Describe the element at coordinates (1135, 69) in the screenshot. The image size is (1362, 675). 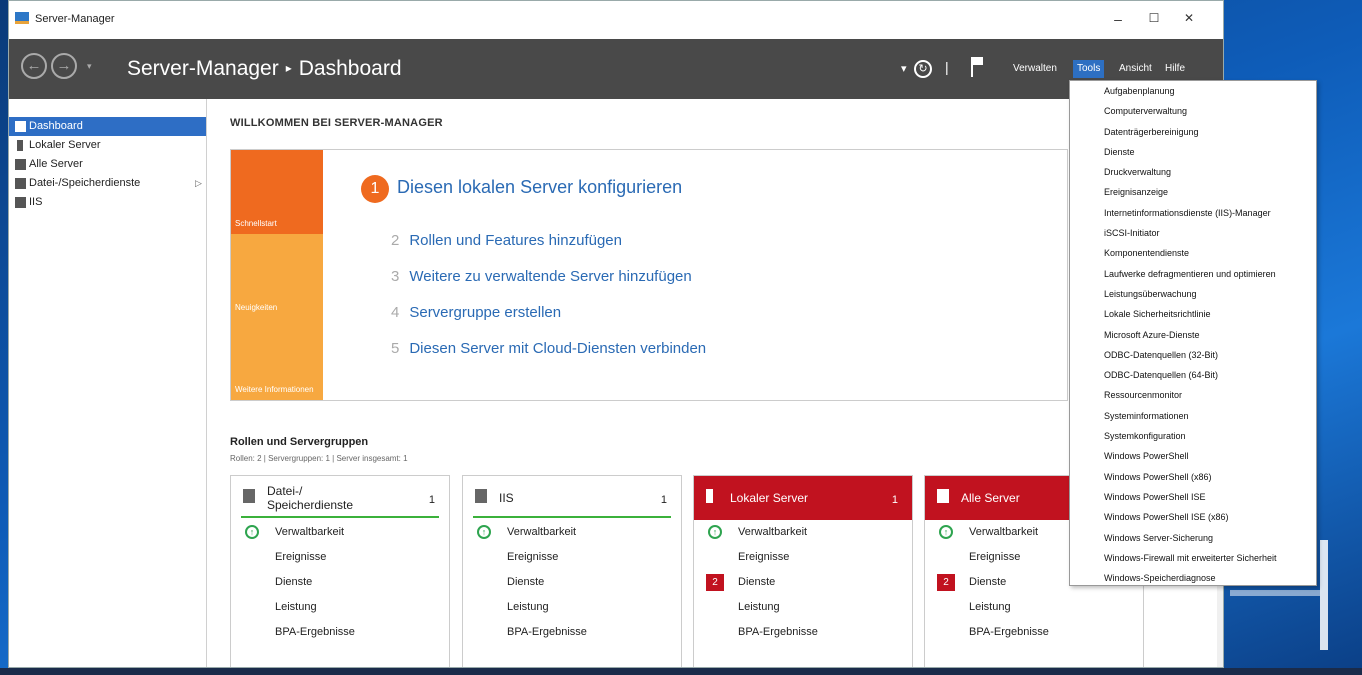
I see `menu-ansicht: Ansicht` at that location.